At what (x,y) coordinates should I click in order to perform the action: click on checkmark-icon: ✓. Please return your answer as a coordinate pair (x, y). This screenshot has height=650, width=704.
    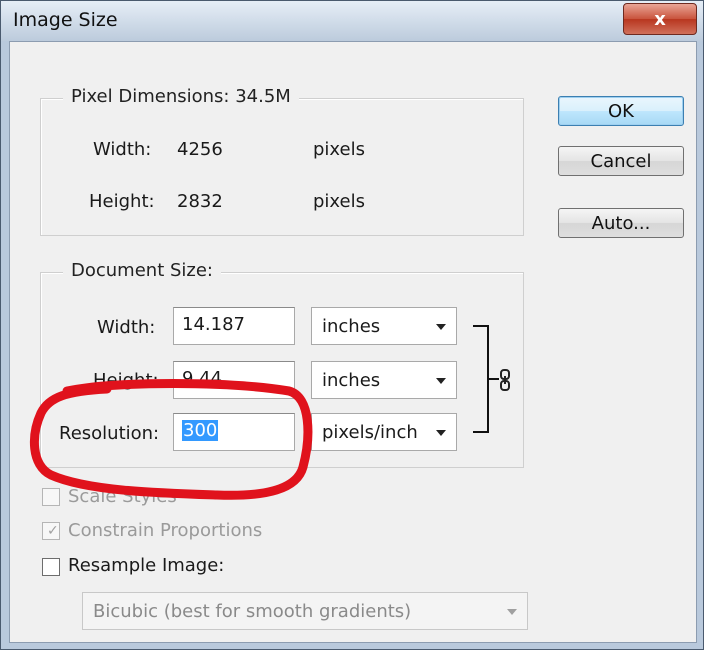
    Looking at the image, I should click on (53, 531).